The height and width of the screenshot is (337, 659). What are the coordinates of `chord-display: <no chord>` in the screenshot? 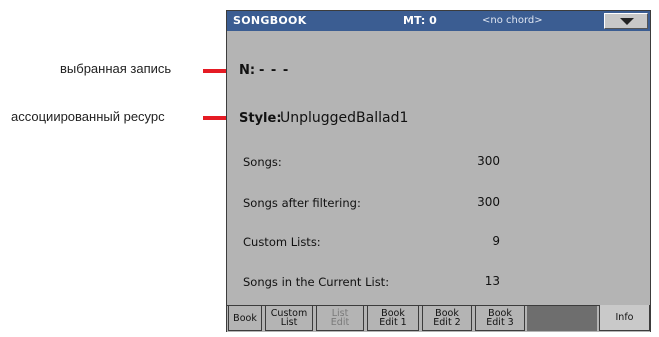 It's located at (512, 20).